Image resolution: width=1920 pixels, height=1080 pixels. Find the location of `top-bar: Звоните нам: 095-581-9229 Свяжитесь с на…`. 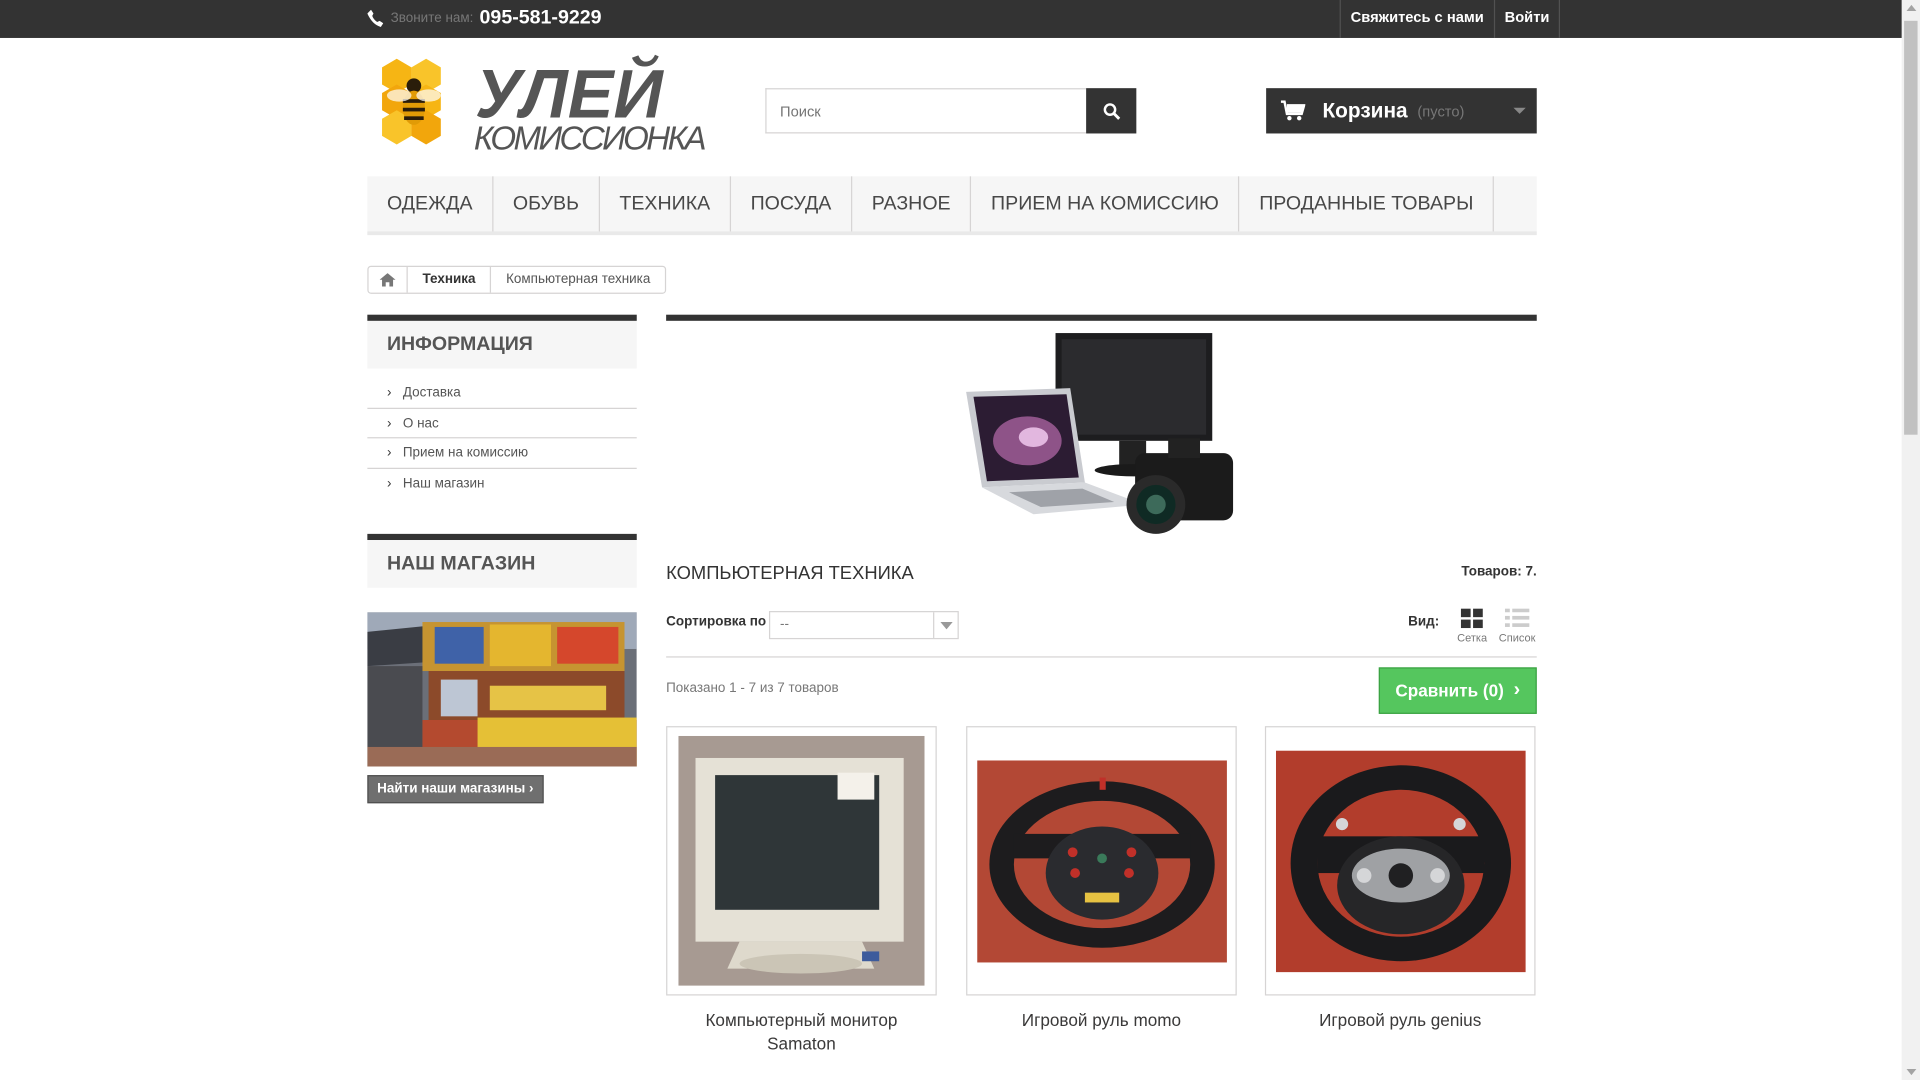

top-bar: Звоните нам: 095-581-9229 Свяжитесь с на… is located at coordinates (960, 19).